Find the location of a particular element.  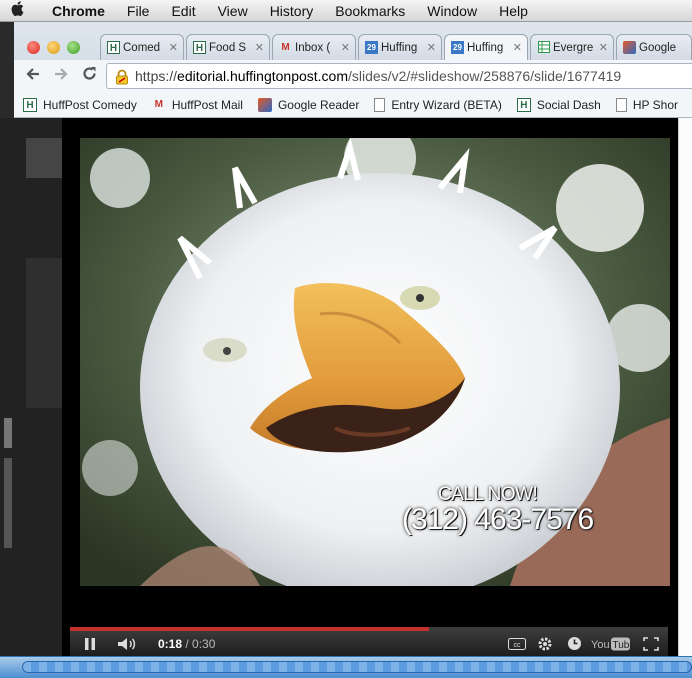

tab-comedy: H Comed ✕ is located at coordinates (142, 47).